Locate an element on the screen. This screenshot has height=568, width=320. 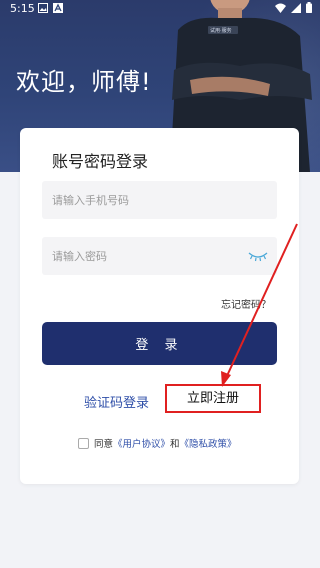
register-button: 立即注册 is located at coordinates (213, 398).